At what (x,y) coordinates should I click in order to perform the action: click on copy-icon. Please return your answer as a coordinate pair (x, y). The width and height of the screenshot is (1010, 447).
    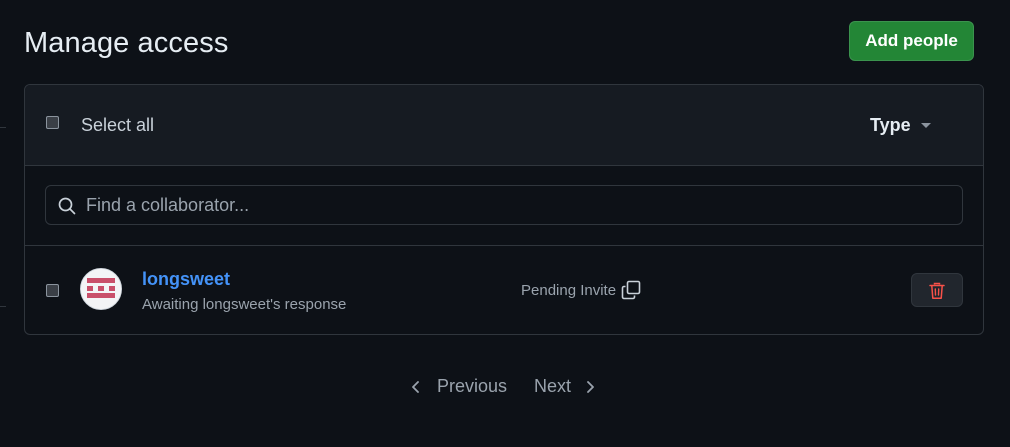
    Looking at the image, I should click on (631, 290).